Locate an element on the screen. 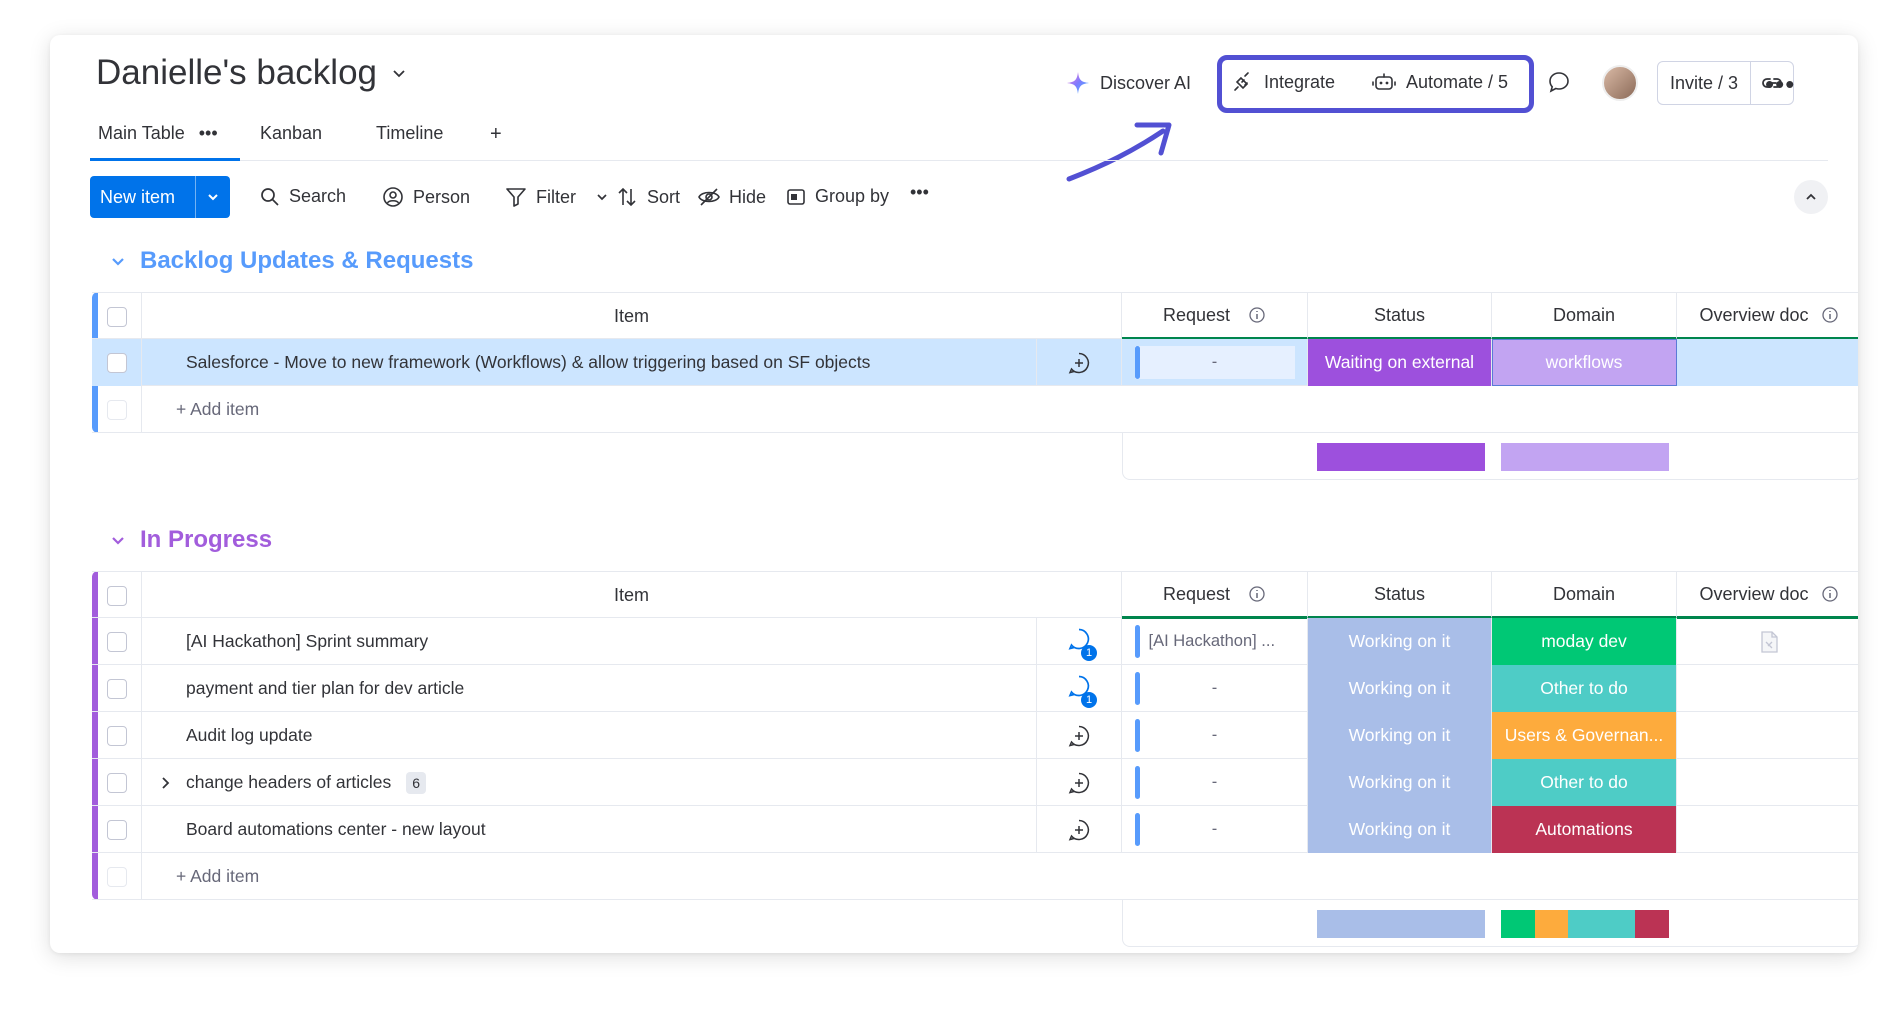 This screenshot has width=1904, height=1019. tab-main-table: Main Table ••• is located at coordinates (165, 139).